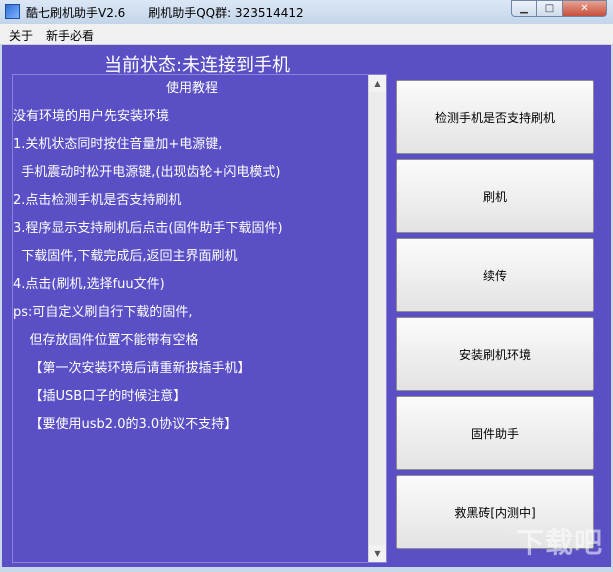 The width and height of the screenshot is (613, 572). What do you see at coordinates (91, 116) in the screenshot?
I see `tutorial-line: 没有环境的用户先安装环境` at bounding box center [91, 116].